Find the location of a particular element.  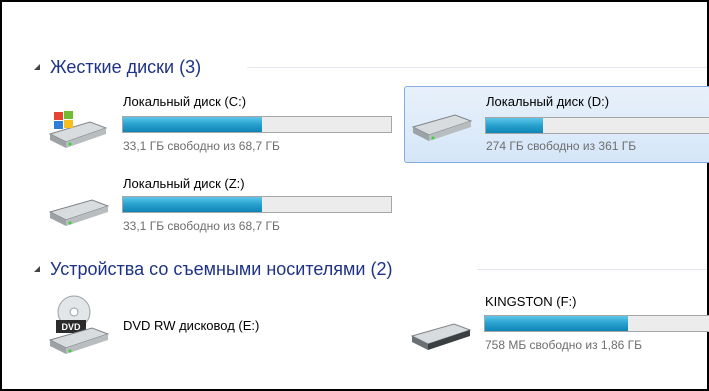

drive-item-e: DVD DVD RW дисковод (E:) is located at coordinates (219, 327).